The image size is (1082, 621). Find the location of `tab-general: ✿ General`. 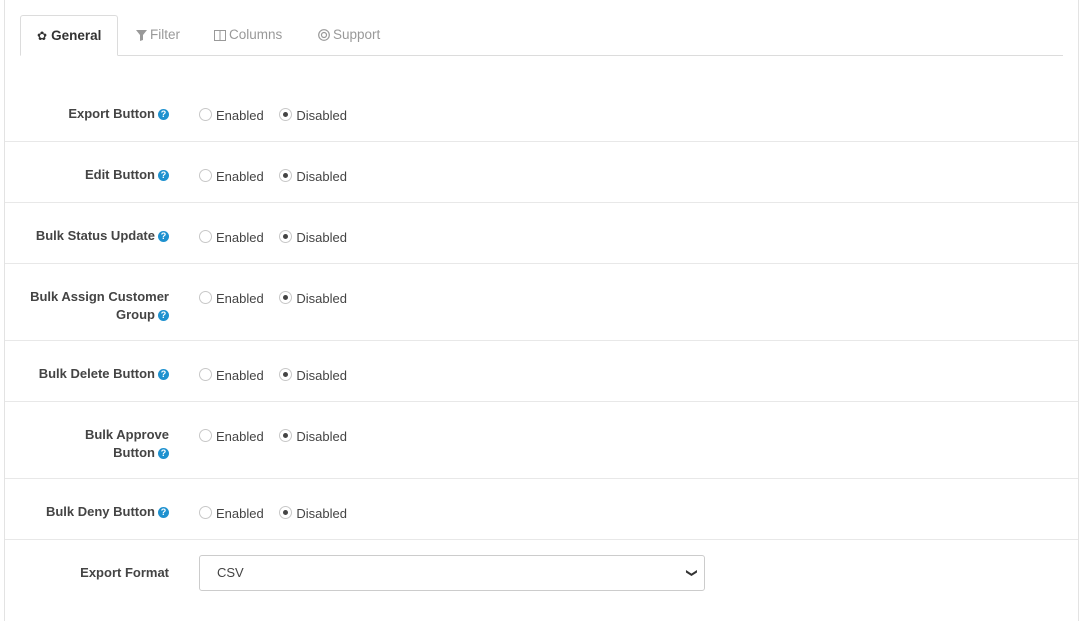

tab-general: ✿ General is located at coordinates (69, 35).